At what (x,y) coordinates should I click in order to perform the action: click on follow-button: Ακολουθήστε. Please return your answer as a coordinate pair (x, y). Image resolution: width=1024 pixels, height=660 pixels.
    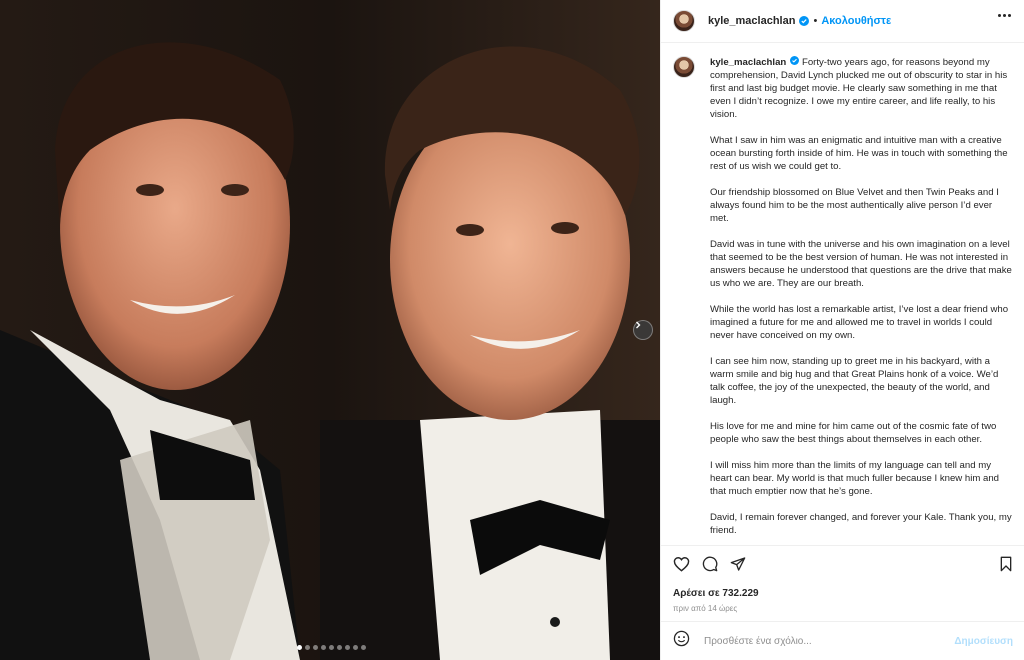
    Looking at the image, I should click on (856, 21).